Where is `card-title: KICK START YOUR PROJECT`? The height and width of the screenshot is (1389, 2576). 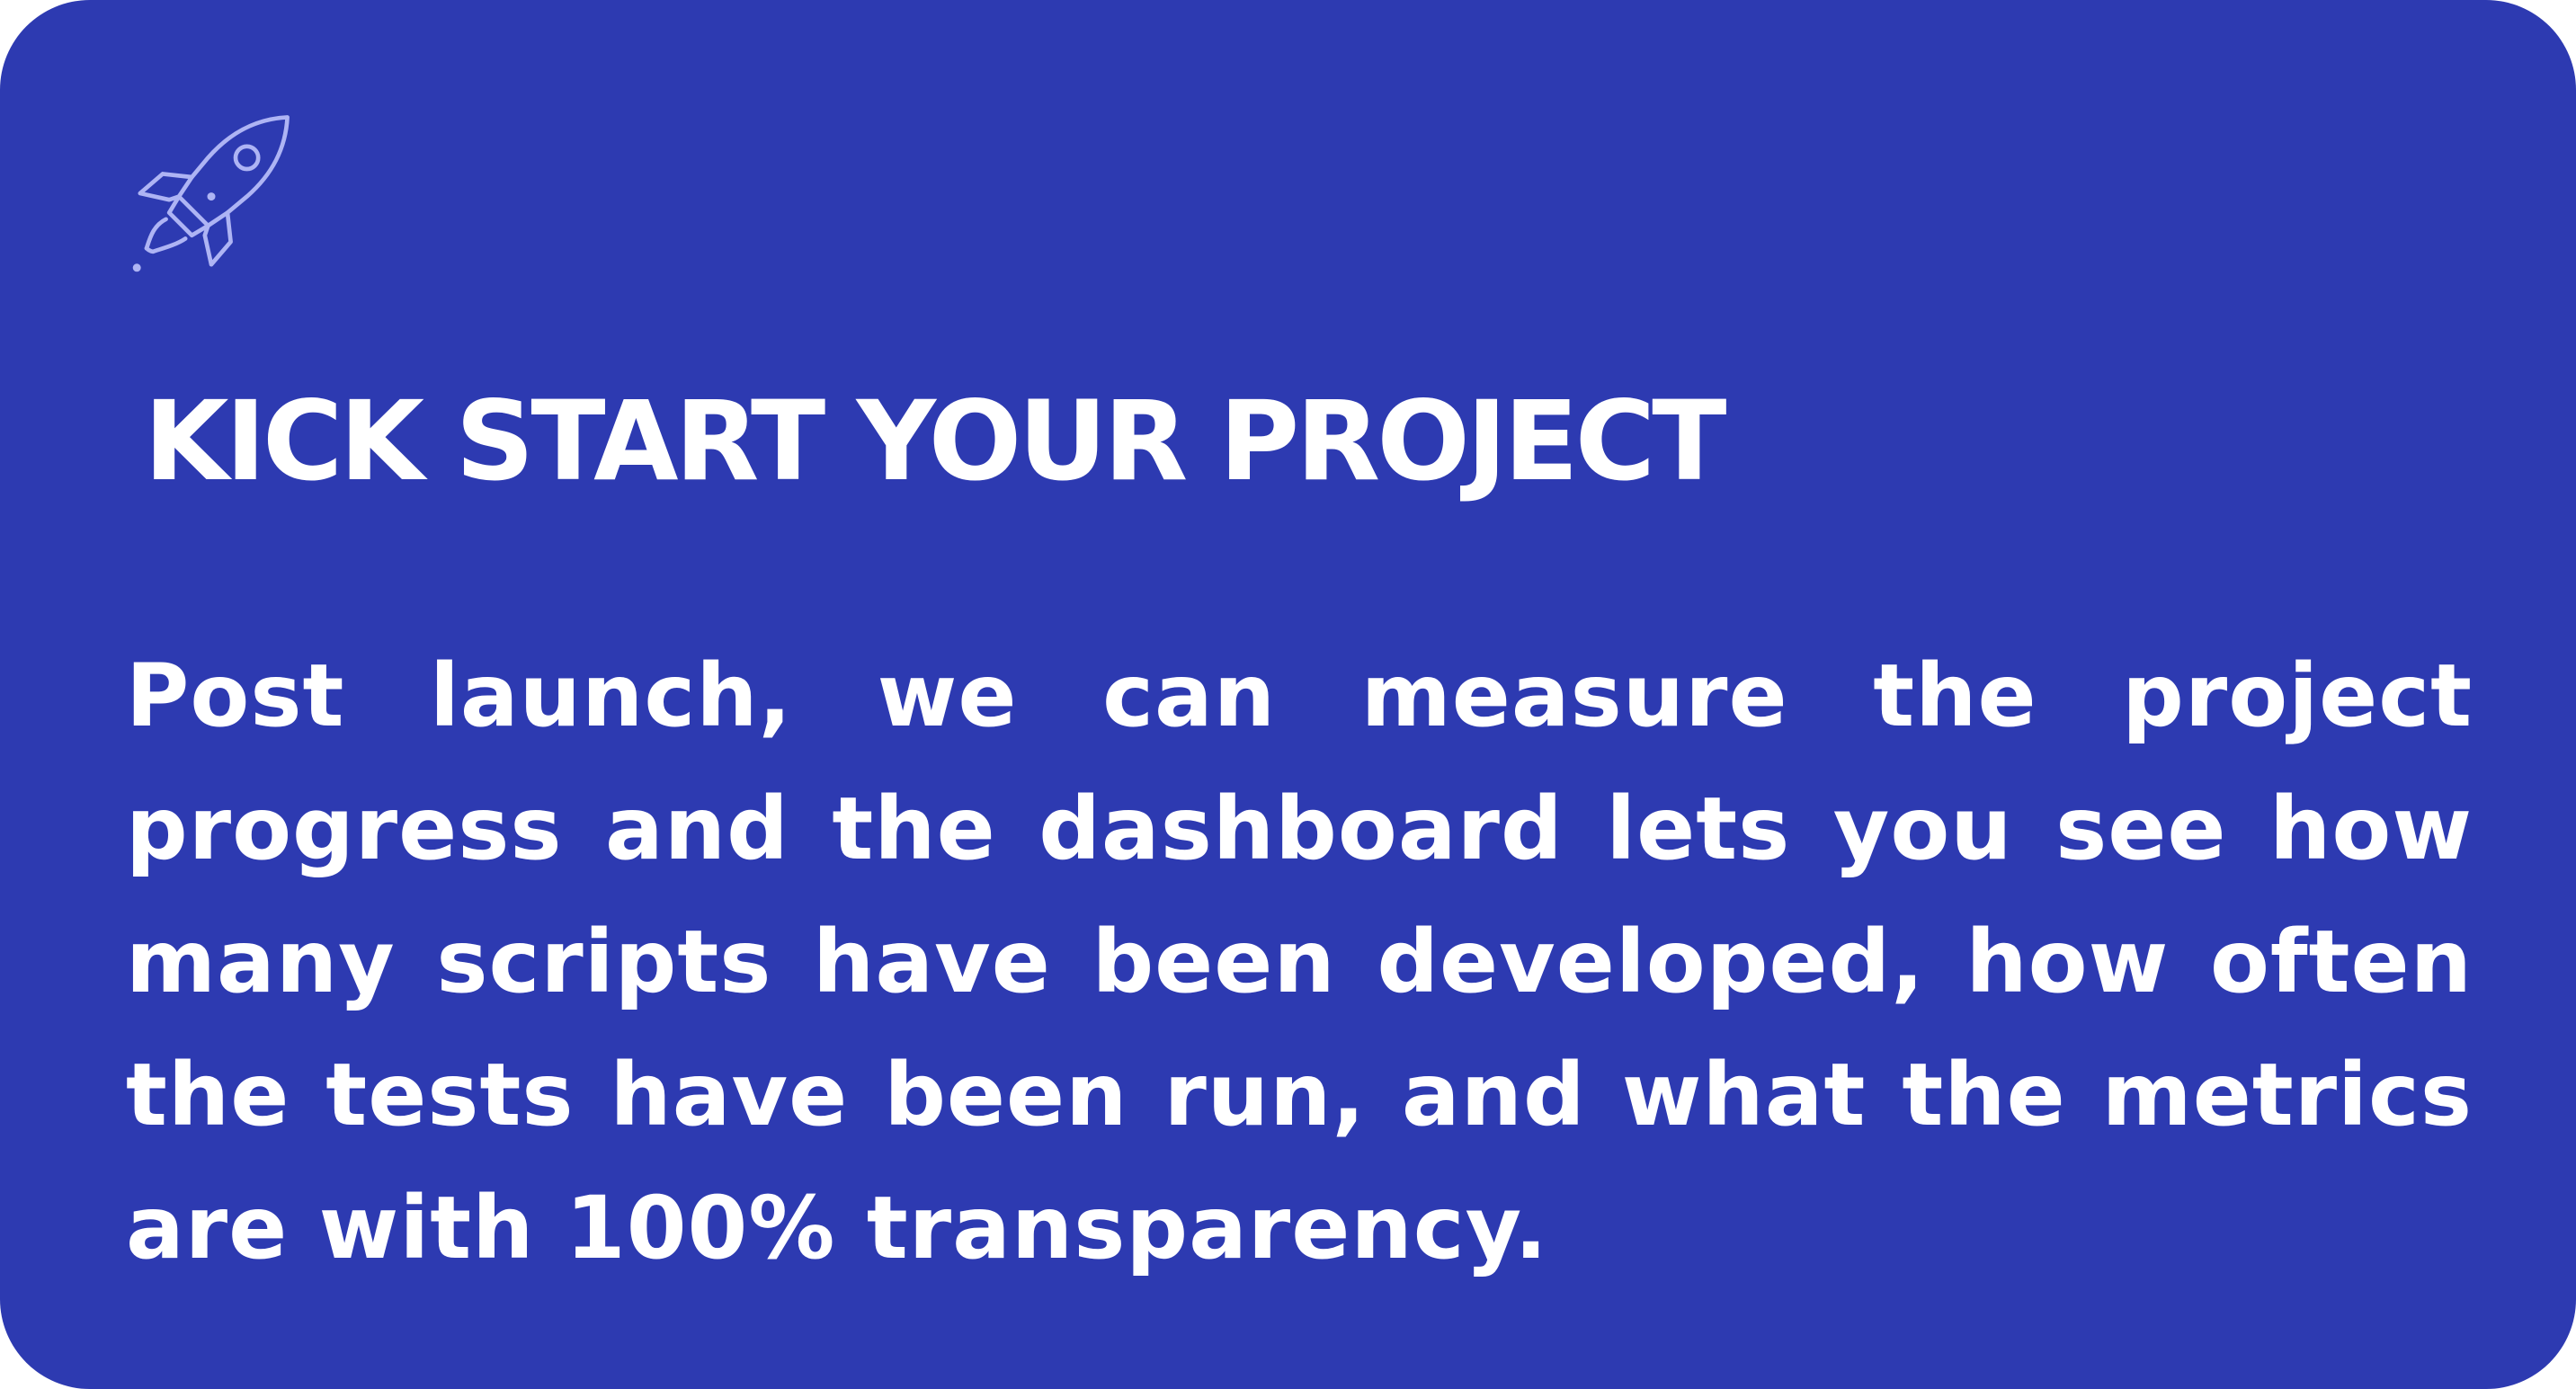 card-title: KICK START YOUR PROJECT is located at coordinates (935, 441).